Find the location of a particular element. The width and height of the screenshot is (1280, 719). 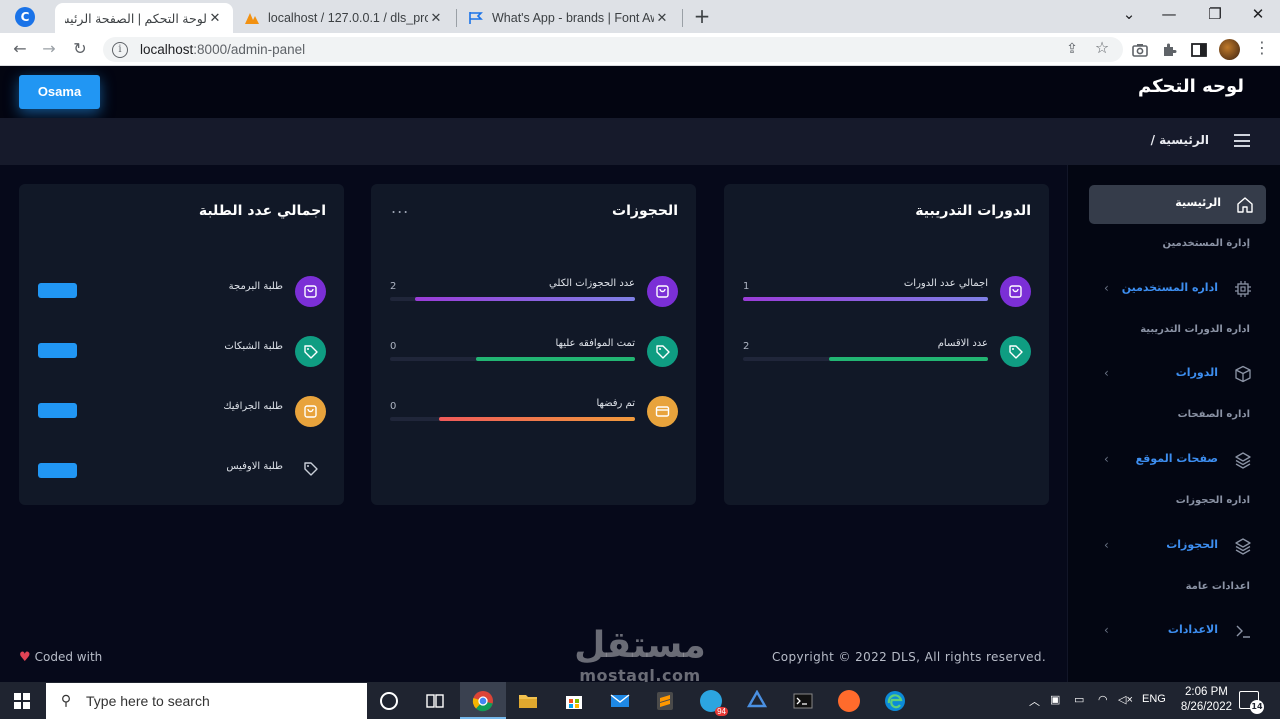

reload-icon: ↻ is located at coordinates (80, 49).